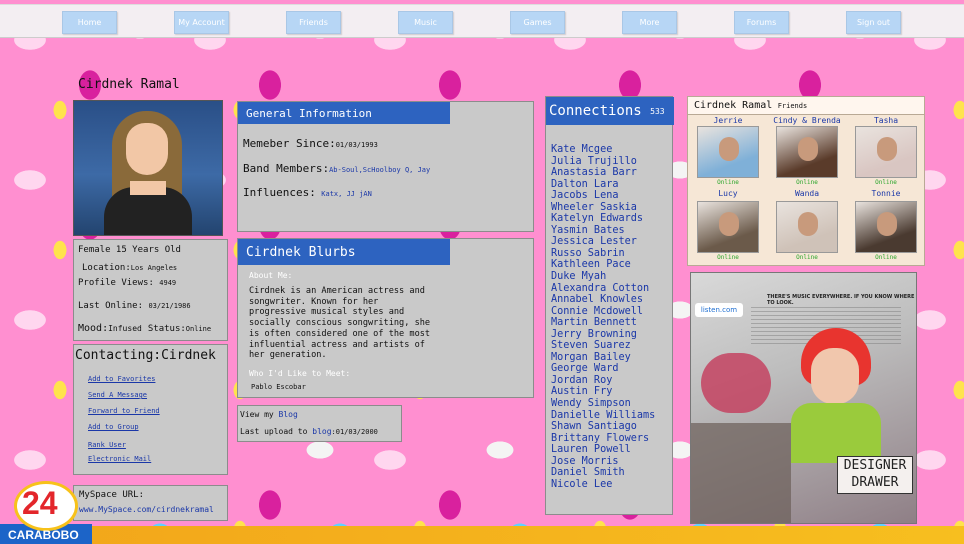  What do you see at coordinates (145, 355) in the screenshot?
I see `contacting-title: Contacting:Cirdnek` at bounding box center [145, 355].